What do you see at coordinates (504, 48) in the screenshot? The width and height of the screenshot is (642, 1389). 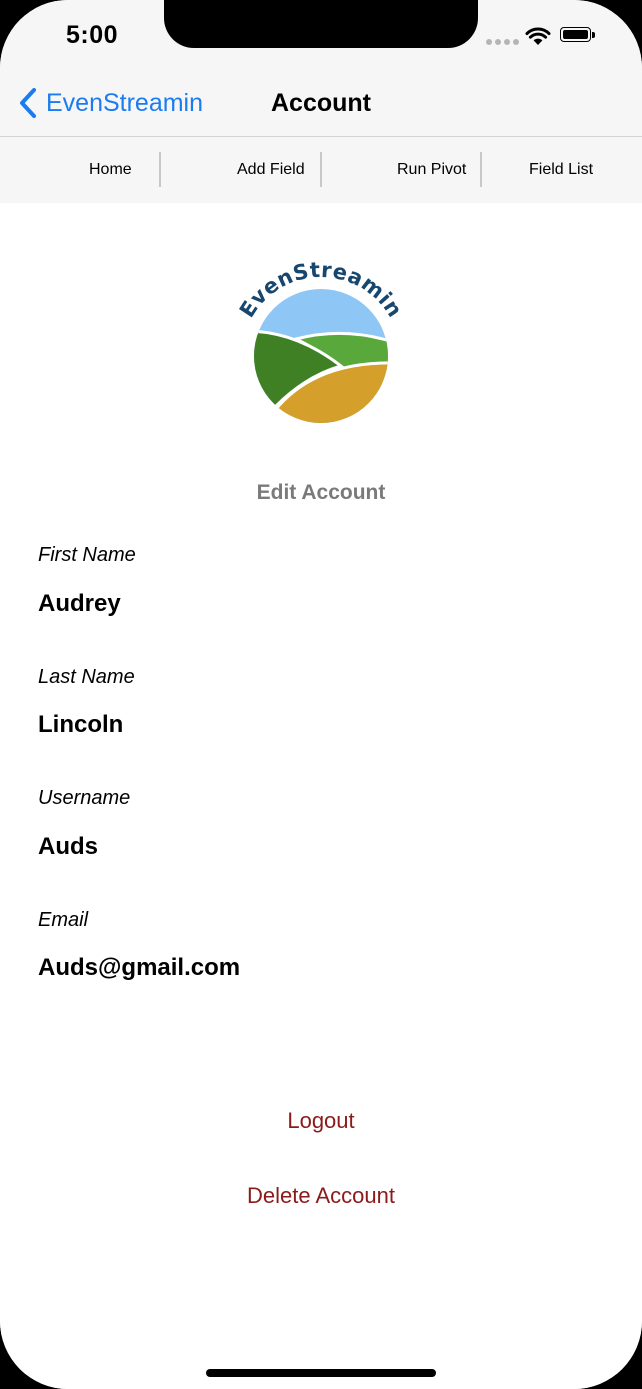 I see `signal-icon` at bounding box center [504, 48].